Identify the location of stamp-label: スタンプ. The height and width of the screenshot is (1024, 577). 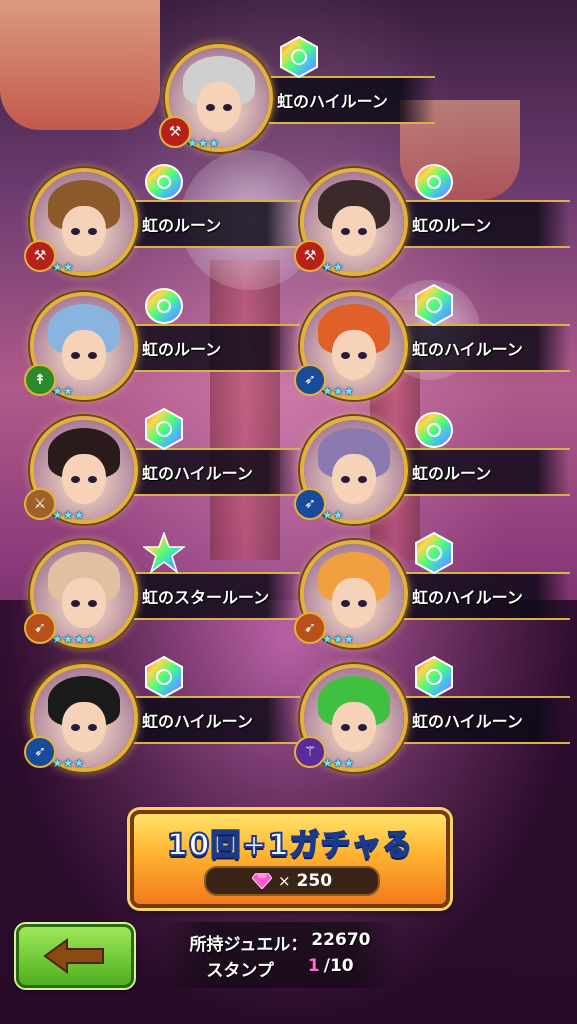
(240, 971).